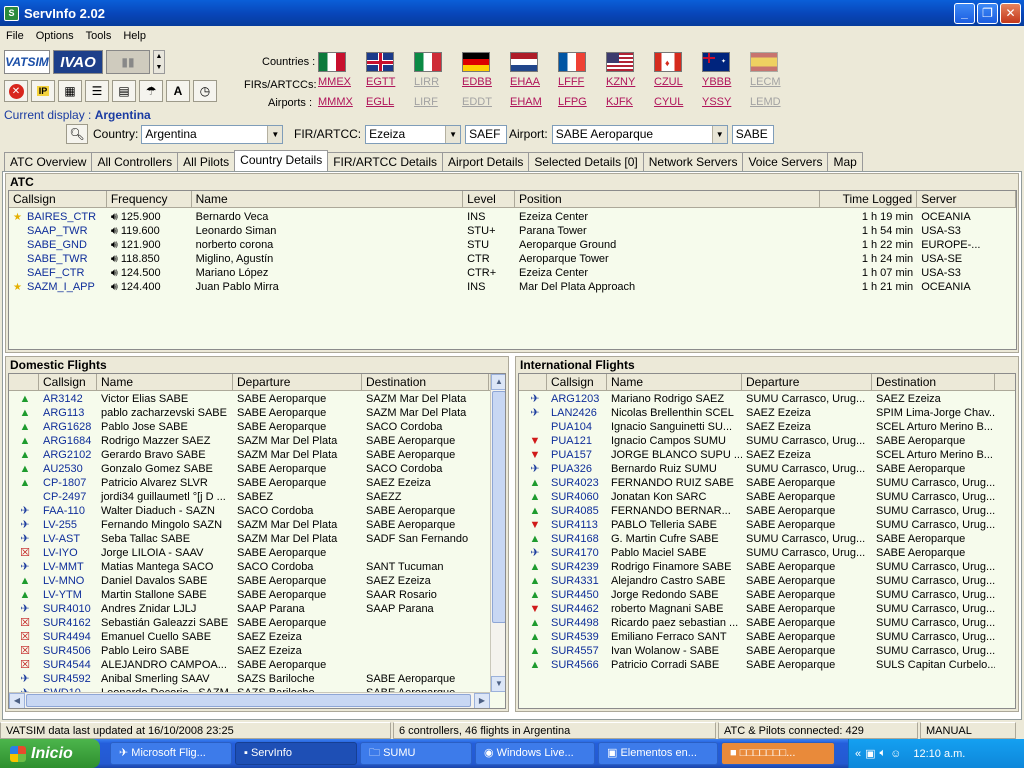 This screenshot has width=1024, height=768. Describe the element at coordinates (477, 83) in the screenshot. I see `fir-edbb: EDBB` at that location.